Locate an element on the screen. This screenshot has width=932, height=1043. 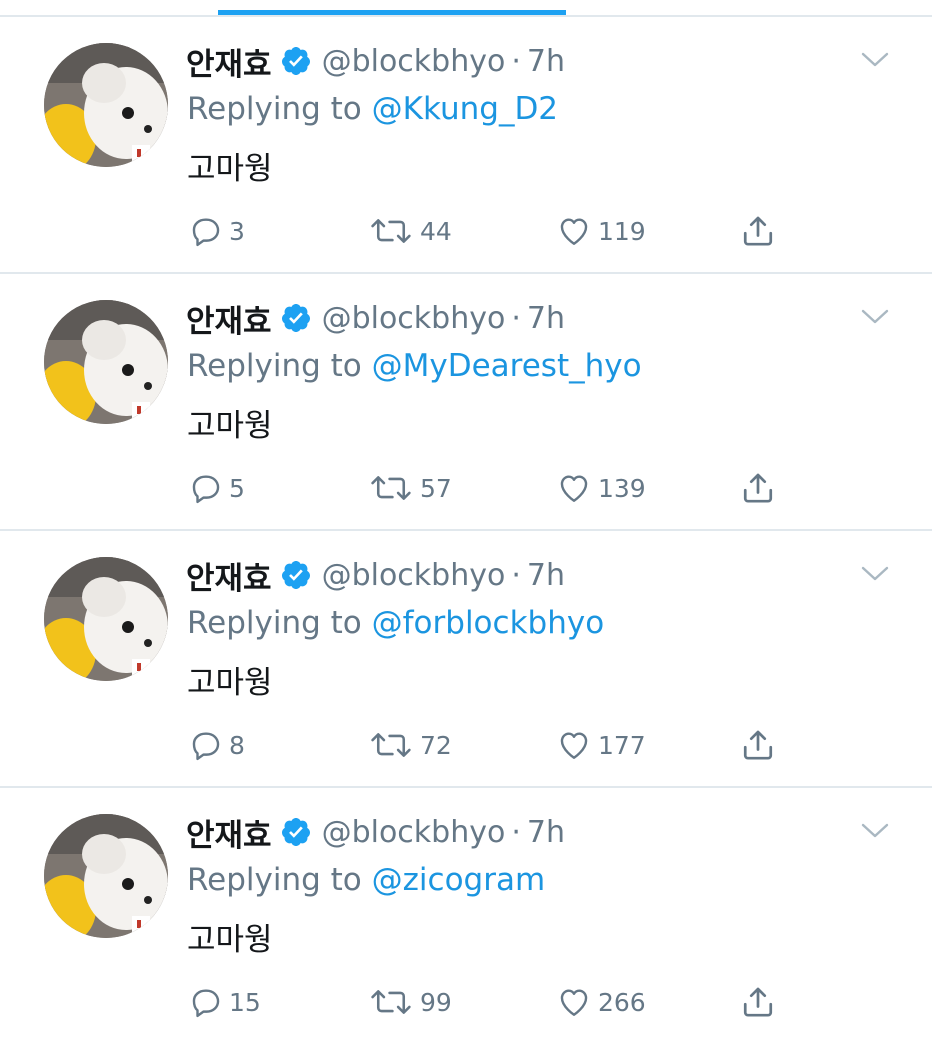
retweet-button: 99 is located at coordinates (410, 1002).